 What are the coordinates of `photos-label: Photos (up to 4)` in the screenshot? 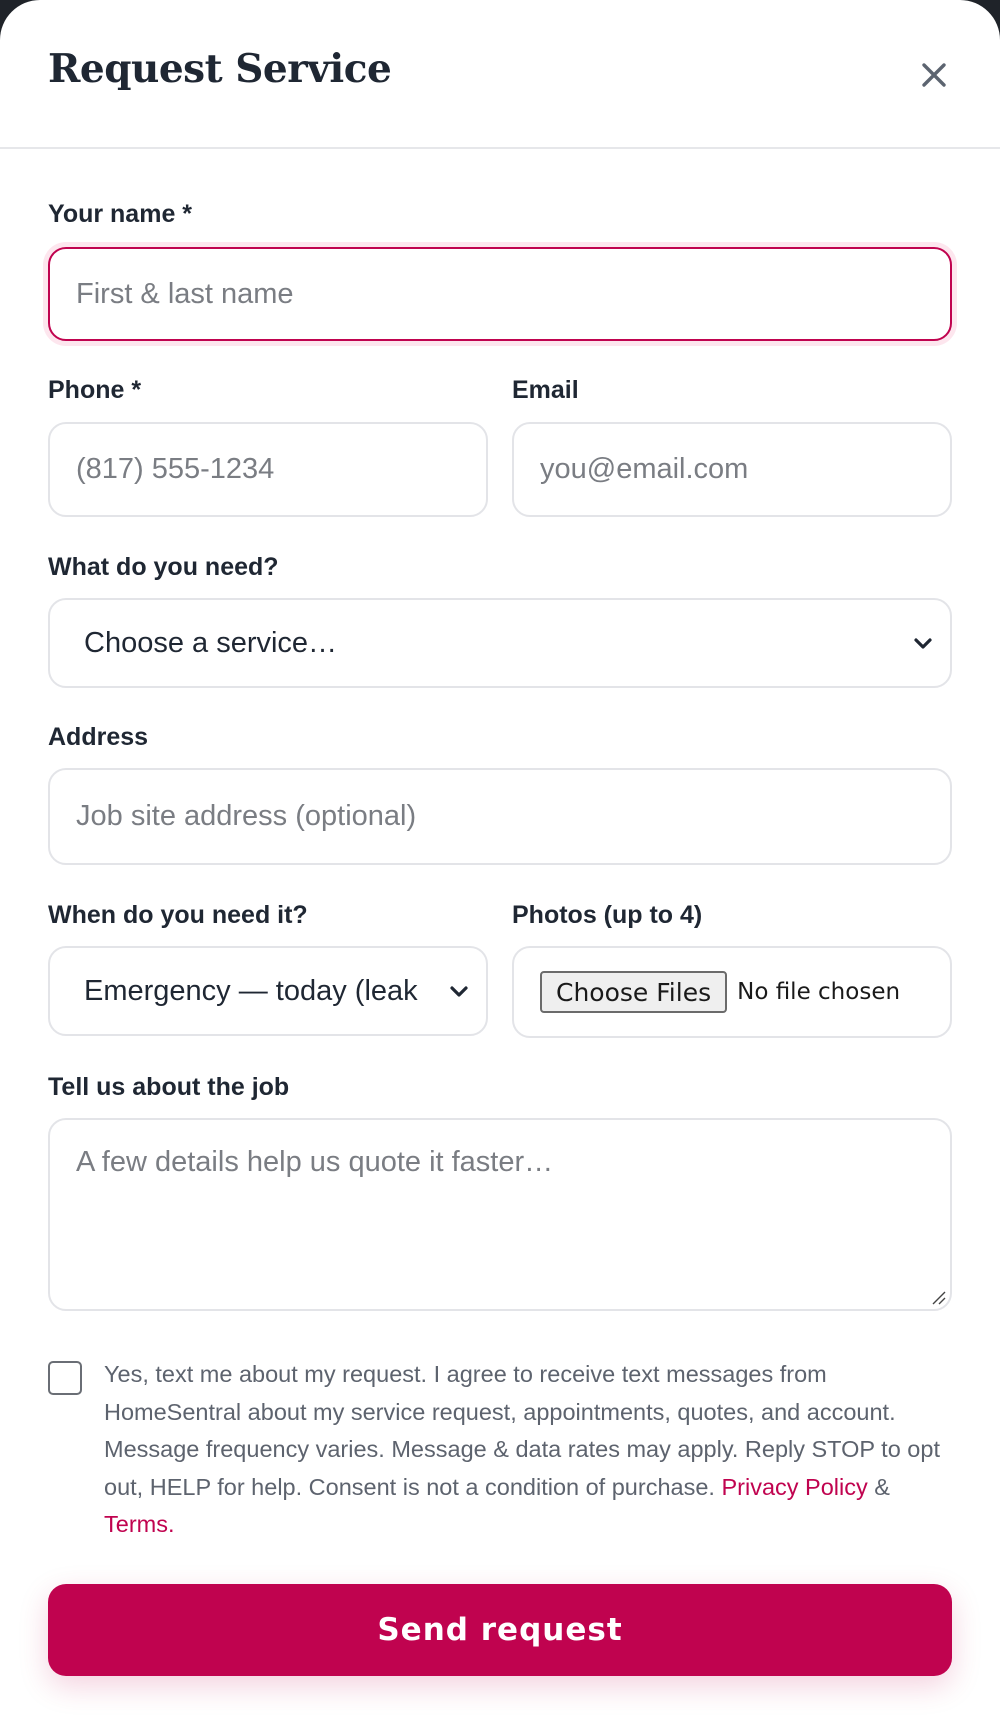 It's located at (607, 915).